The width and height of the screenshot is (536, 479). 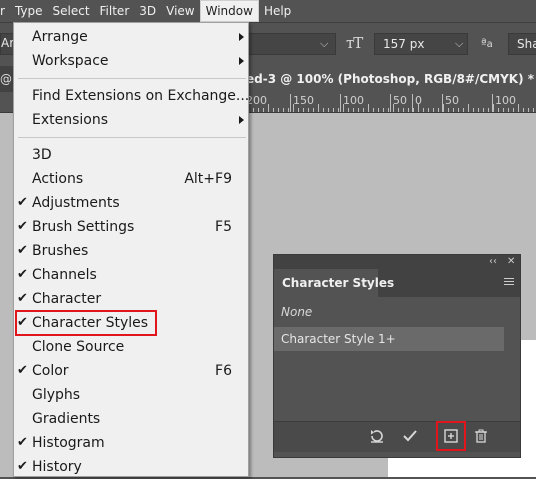 What do you see at coordinates (277, 11) in the screenshot?
I see `menu-help: Help` at bounding box center [277, 11].